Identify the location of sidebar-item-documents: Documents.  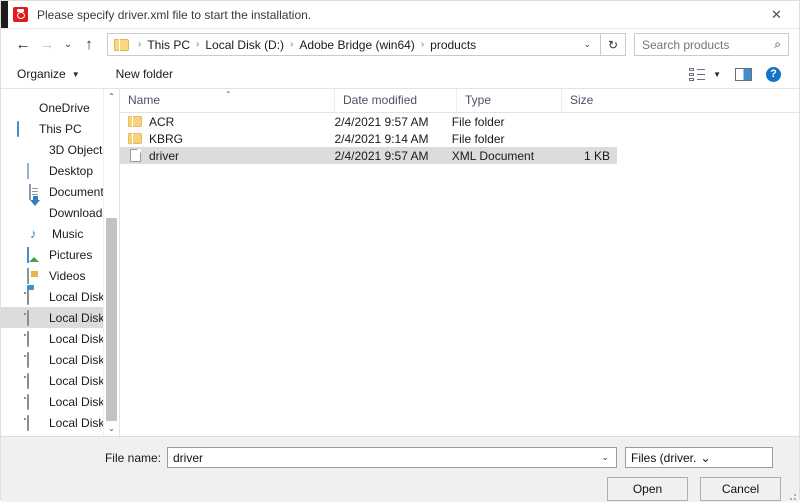
(60, 191).